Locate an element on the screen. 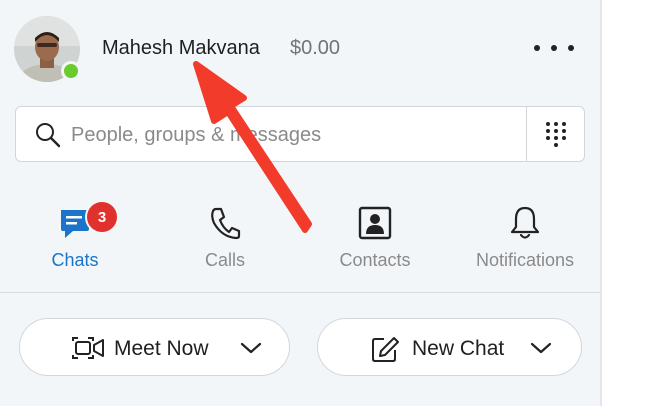 Image resolution: width=650 pixels, height=406 pixels. tab-notifications-label: Notifications is located at coordinates (525, 260).